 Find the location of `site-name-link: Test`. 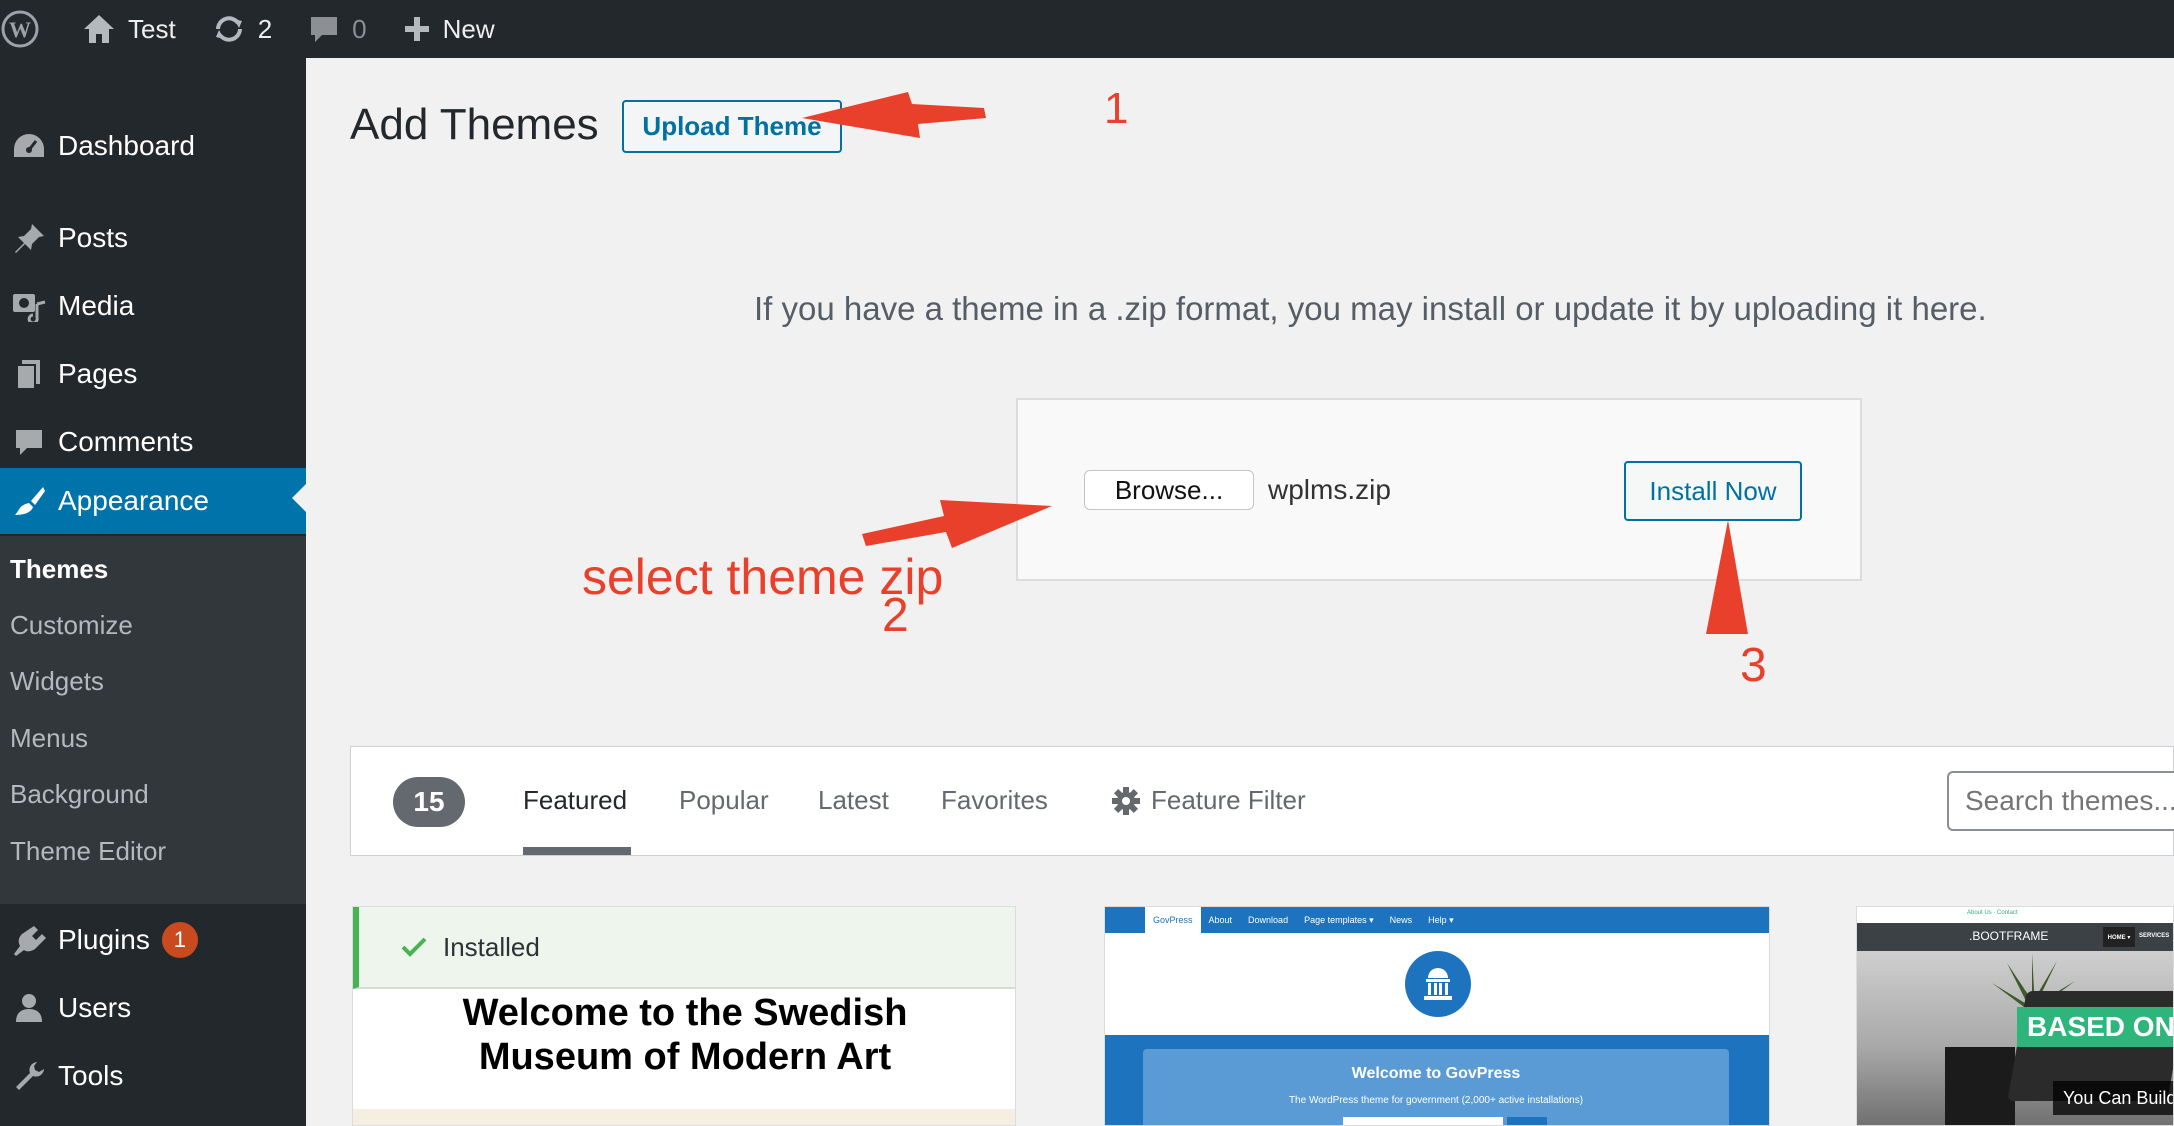

site-name-link: Test is located at coordinates (129, 29).